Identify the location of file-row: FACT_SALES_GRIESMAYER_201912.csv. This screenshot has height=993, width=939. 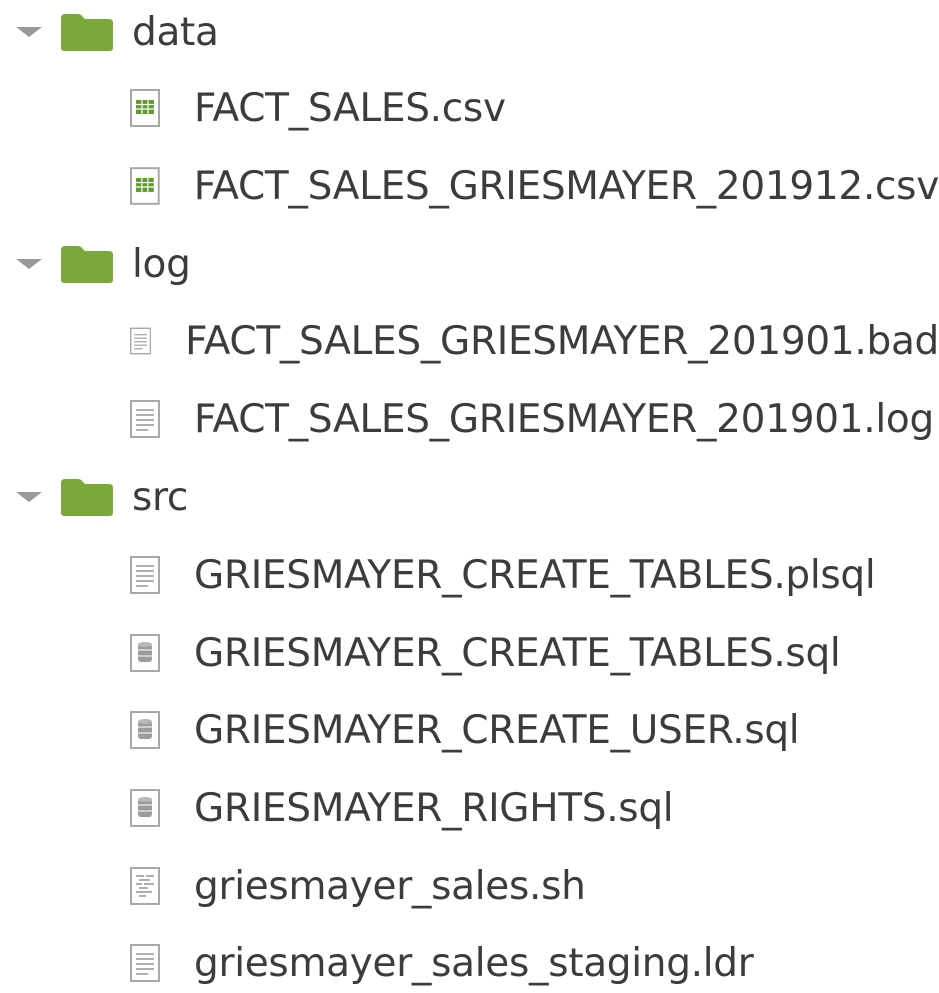
(469, 186).